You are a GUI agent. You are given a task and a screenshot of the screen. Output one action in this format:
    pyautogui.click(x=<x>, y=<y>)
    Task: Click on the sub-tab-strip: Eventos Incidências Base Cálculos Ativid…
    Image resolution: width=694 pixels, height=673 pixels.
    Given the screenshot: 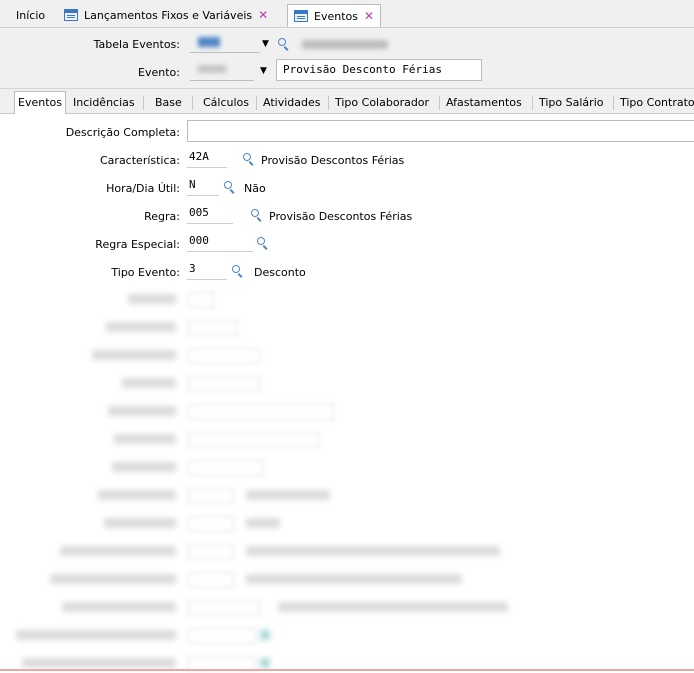 What is the action you would take?
    pyautogui.click(x=347, y=102)
    